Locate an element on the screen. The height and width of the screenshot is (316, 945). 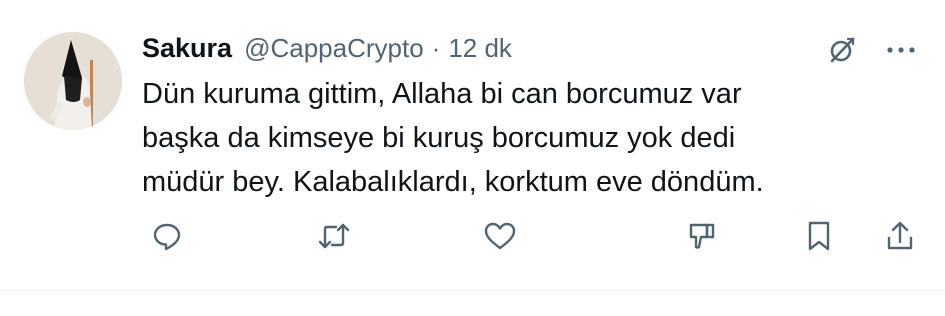
tweet-header: Sakura @CappaCrypto · 12 dk is located at coordinates (327, 48).